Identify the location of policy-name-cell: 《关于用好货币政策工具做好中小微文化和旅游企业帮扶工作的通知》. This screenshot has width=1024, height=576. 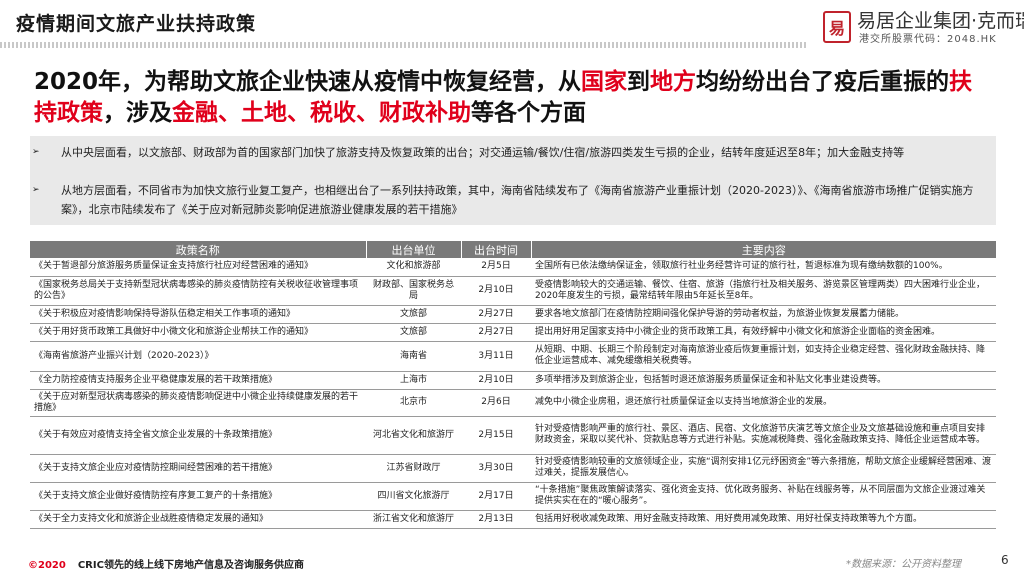
(198, 332).